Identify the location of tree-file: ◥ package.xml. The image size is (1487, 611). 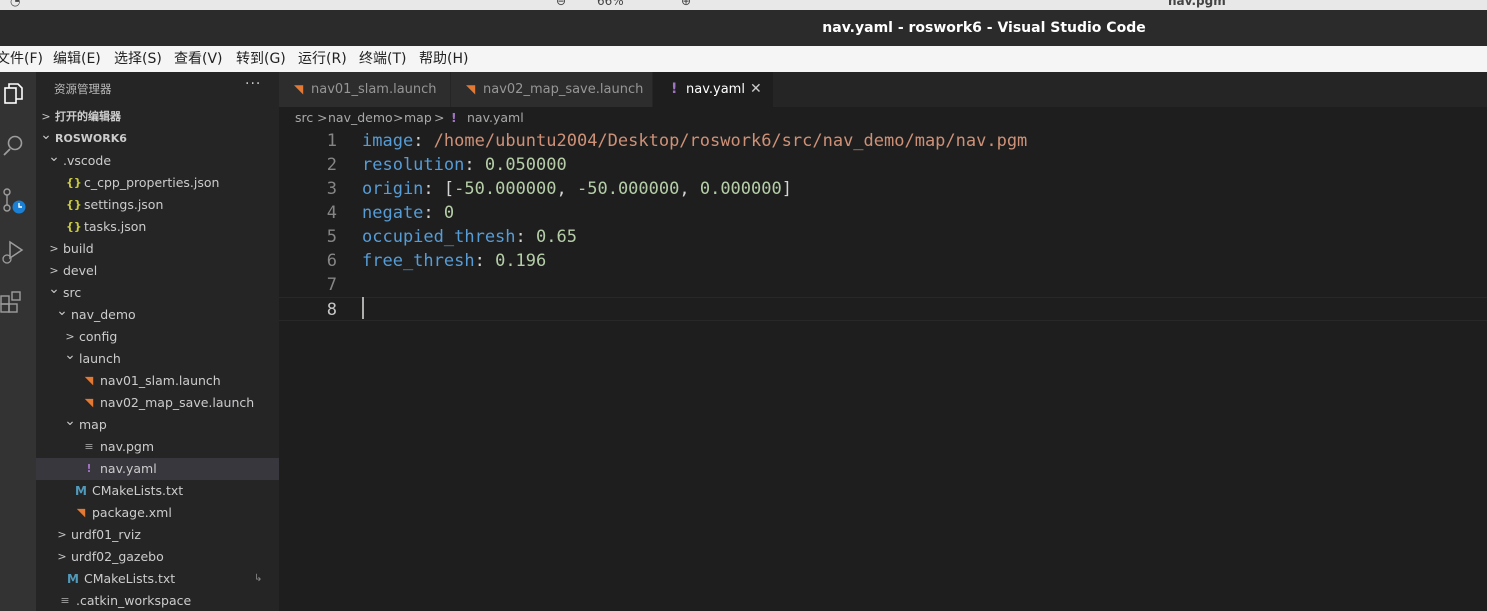
(157, 513).